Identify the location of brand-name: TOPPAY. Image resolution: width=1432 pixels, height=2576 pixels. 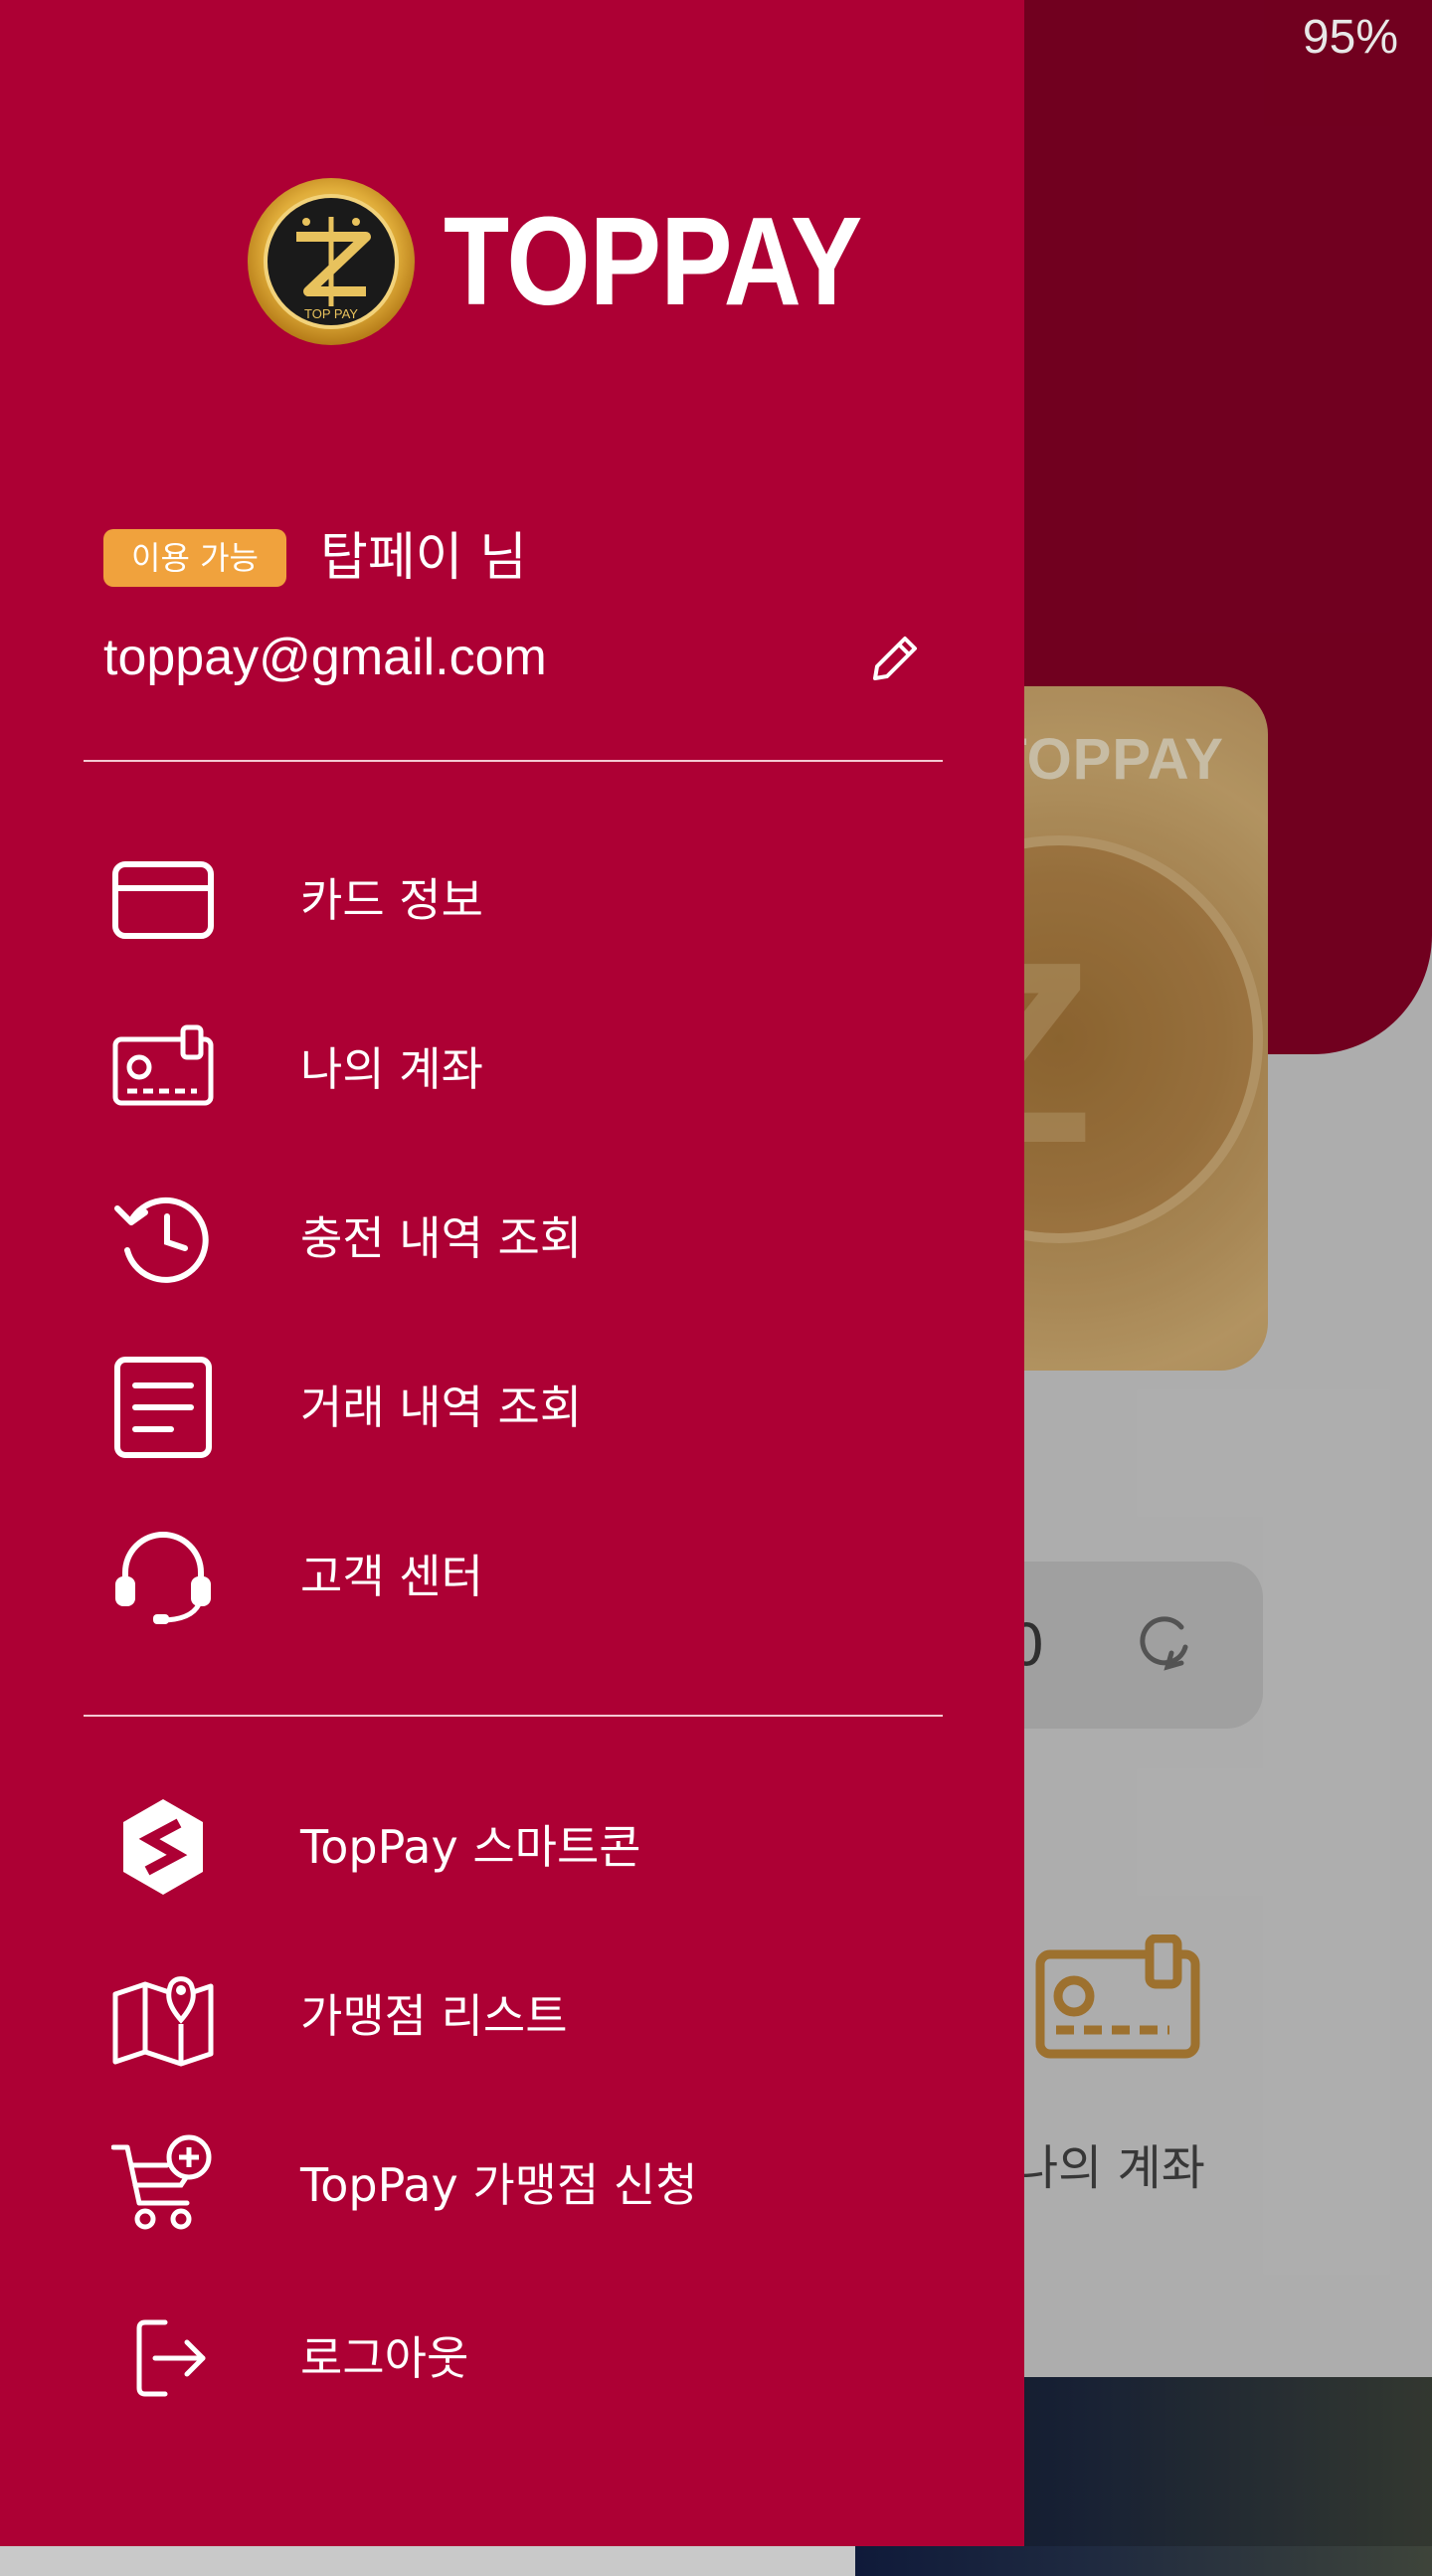
(653, 261).